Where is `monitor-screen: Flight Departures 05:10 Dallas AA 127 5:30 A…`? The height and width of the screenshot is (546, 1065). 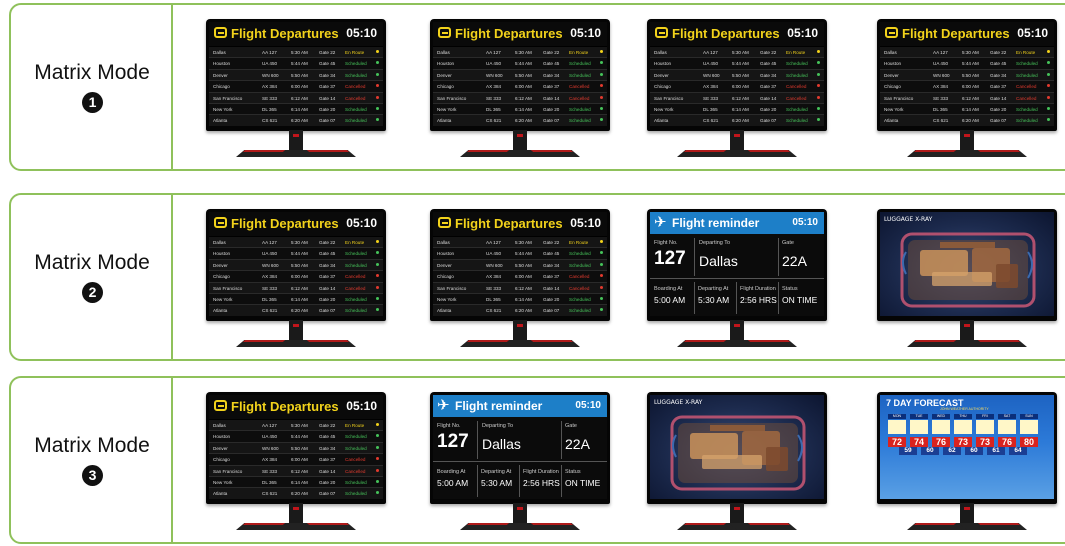
monitor-screen: Flight Departures 05:10 Dallas AA 127 5:30 A… is located at coordinates (296, 74).